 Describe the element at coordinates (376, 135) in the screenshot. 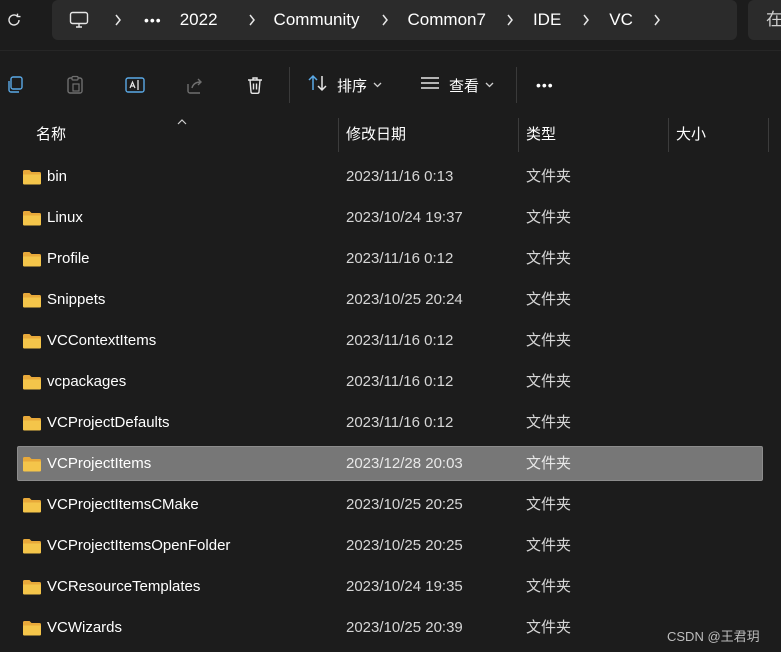

I see `column-modified: 修改日期` at that location.